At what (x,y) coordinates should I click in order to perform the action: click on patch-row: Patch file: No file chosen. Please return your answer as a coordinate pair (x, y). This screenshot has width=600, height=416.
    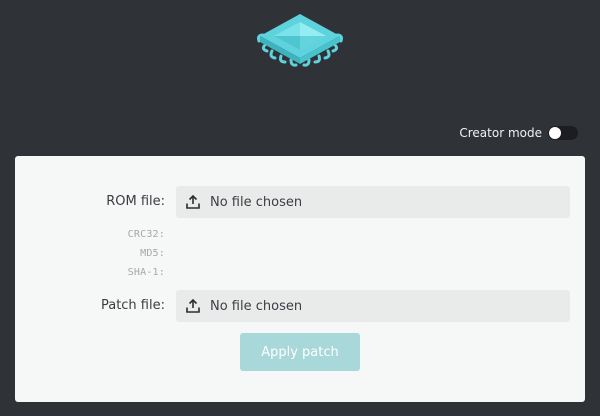
    Looking at the image, I should click on (300, 306).